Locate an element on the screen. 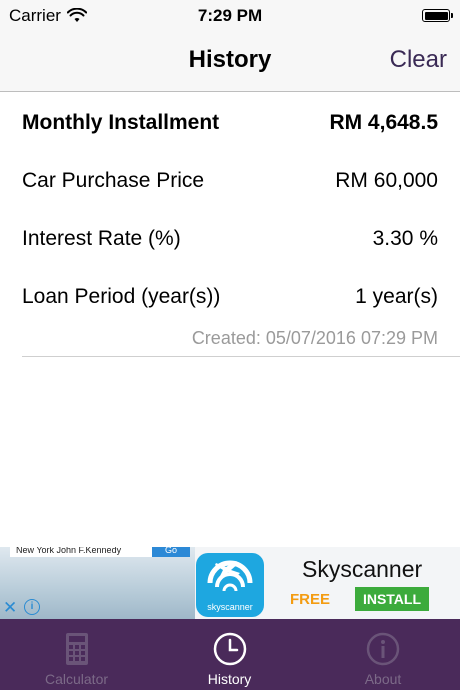  installment-label: Monthly Installment is located at coordinates (121, 122).